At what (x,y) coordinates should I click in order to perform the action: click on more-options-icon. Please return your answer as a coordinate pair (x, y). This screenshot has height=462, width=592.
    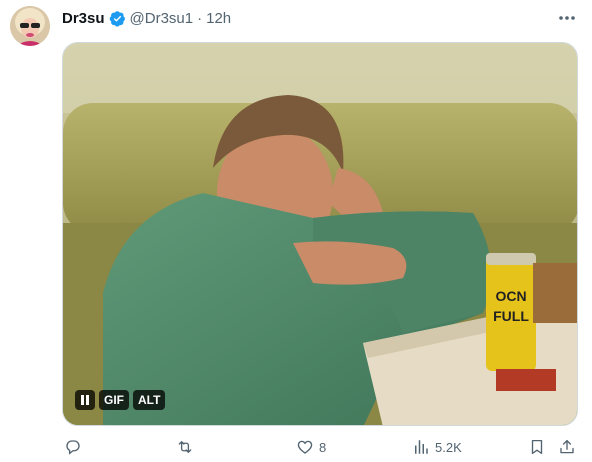
    Looking at the image, I should click on (567, 18).